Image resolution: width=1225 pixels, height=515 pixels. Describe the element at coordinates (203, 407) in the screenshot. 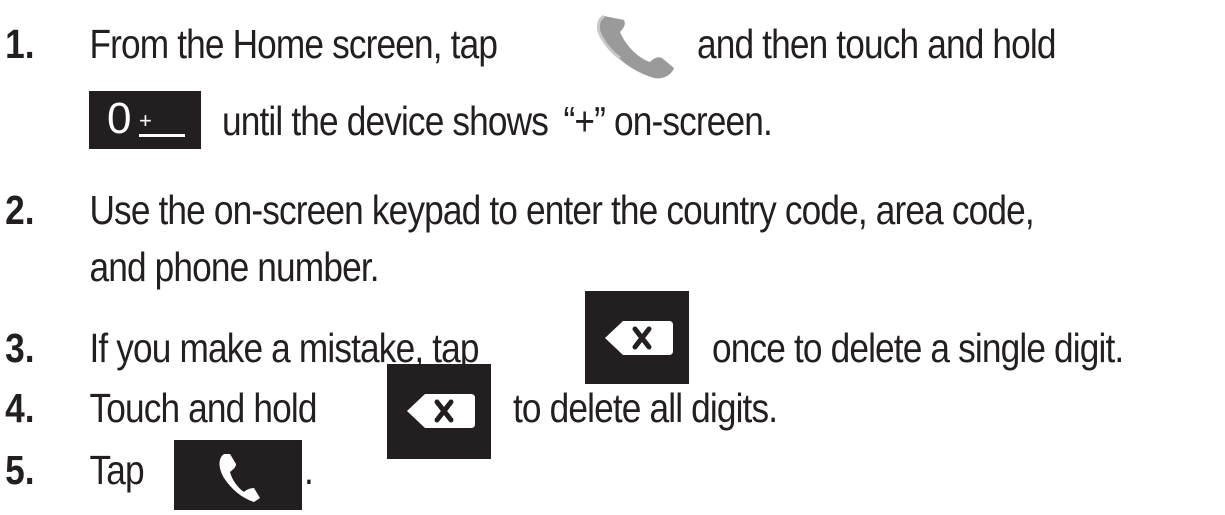

I see `step-text: Touch and hold` at that location.